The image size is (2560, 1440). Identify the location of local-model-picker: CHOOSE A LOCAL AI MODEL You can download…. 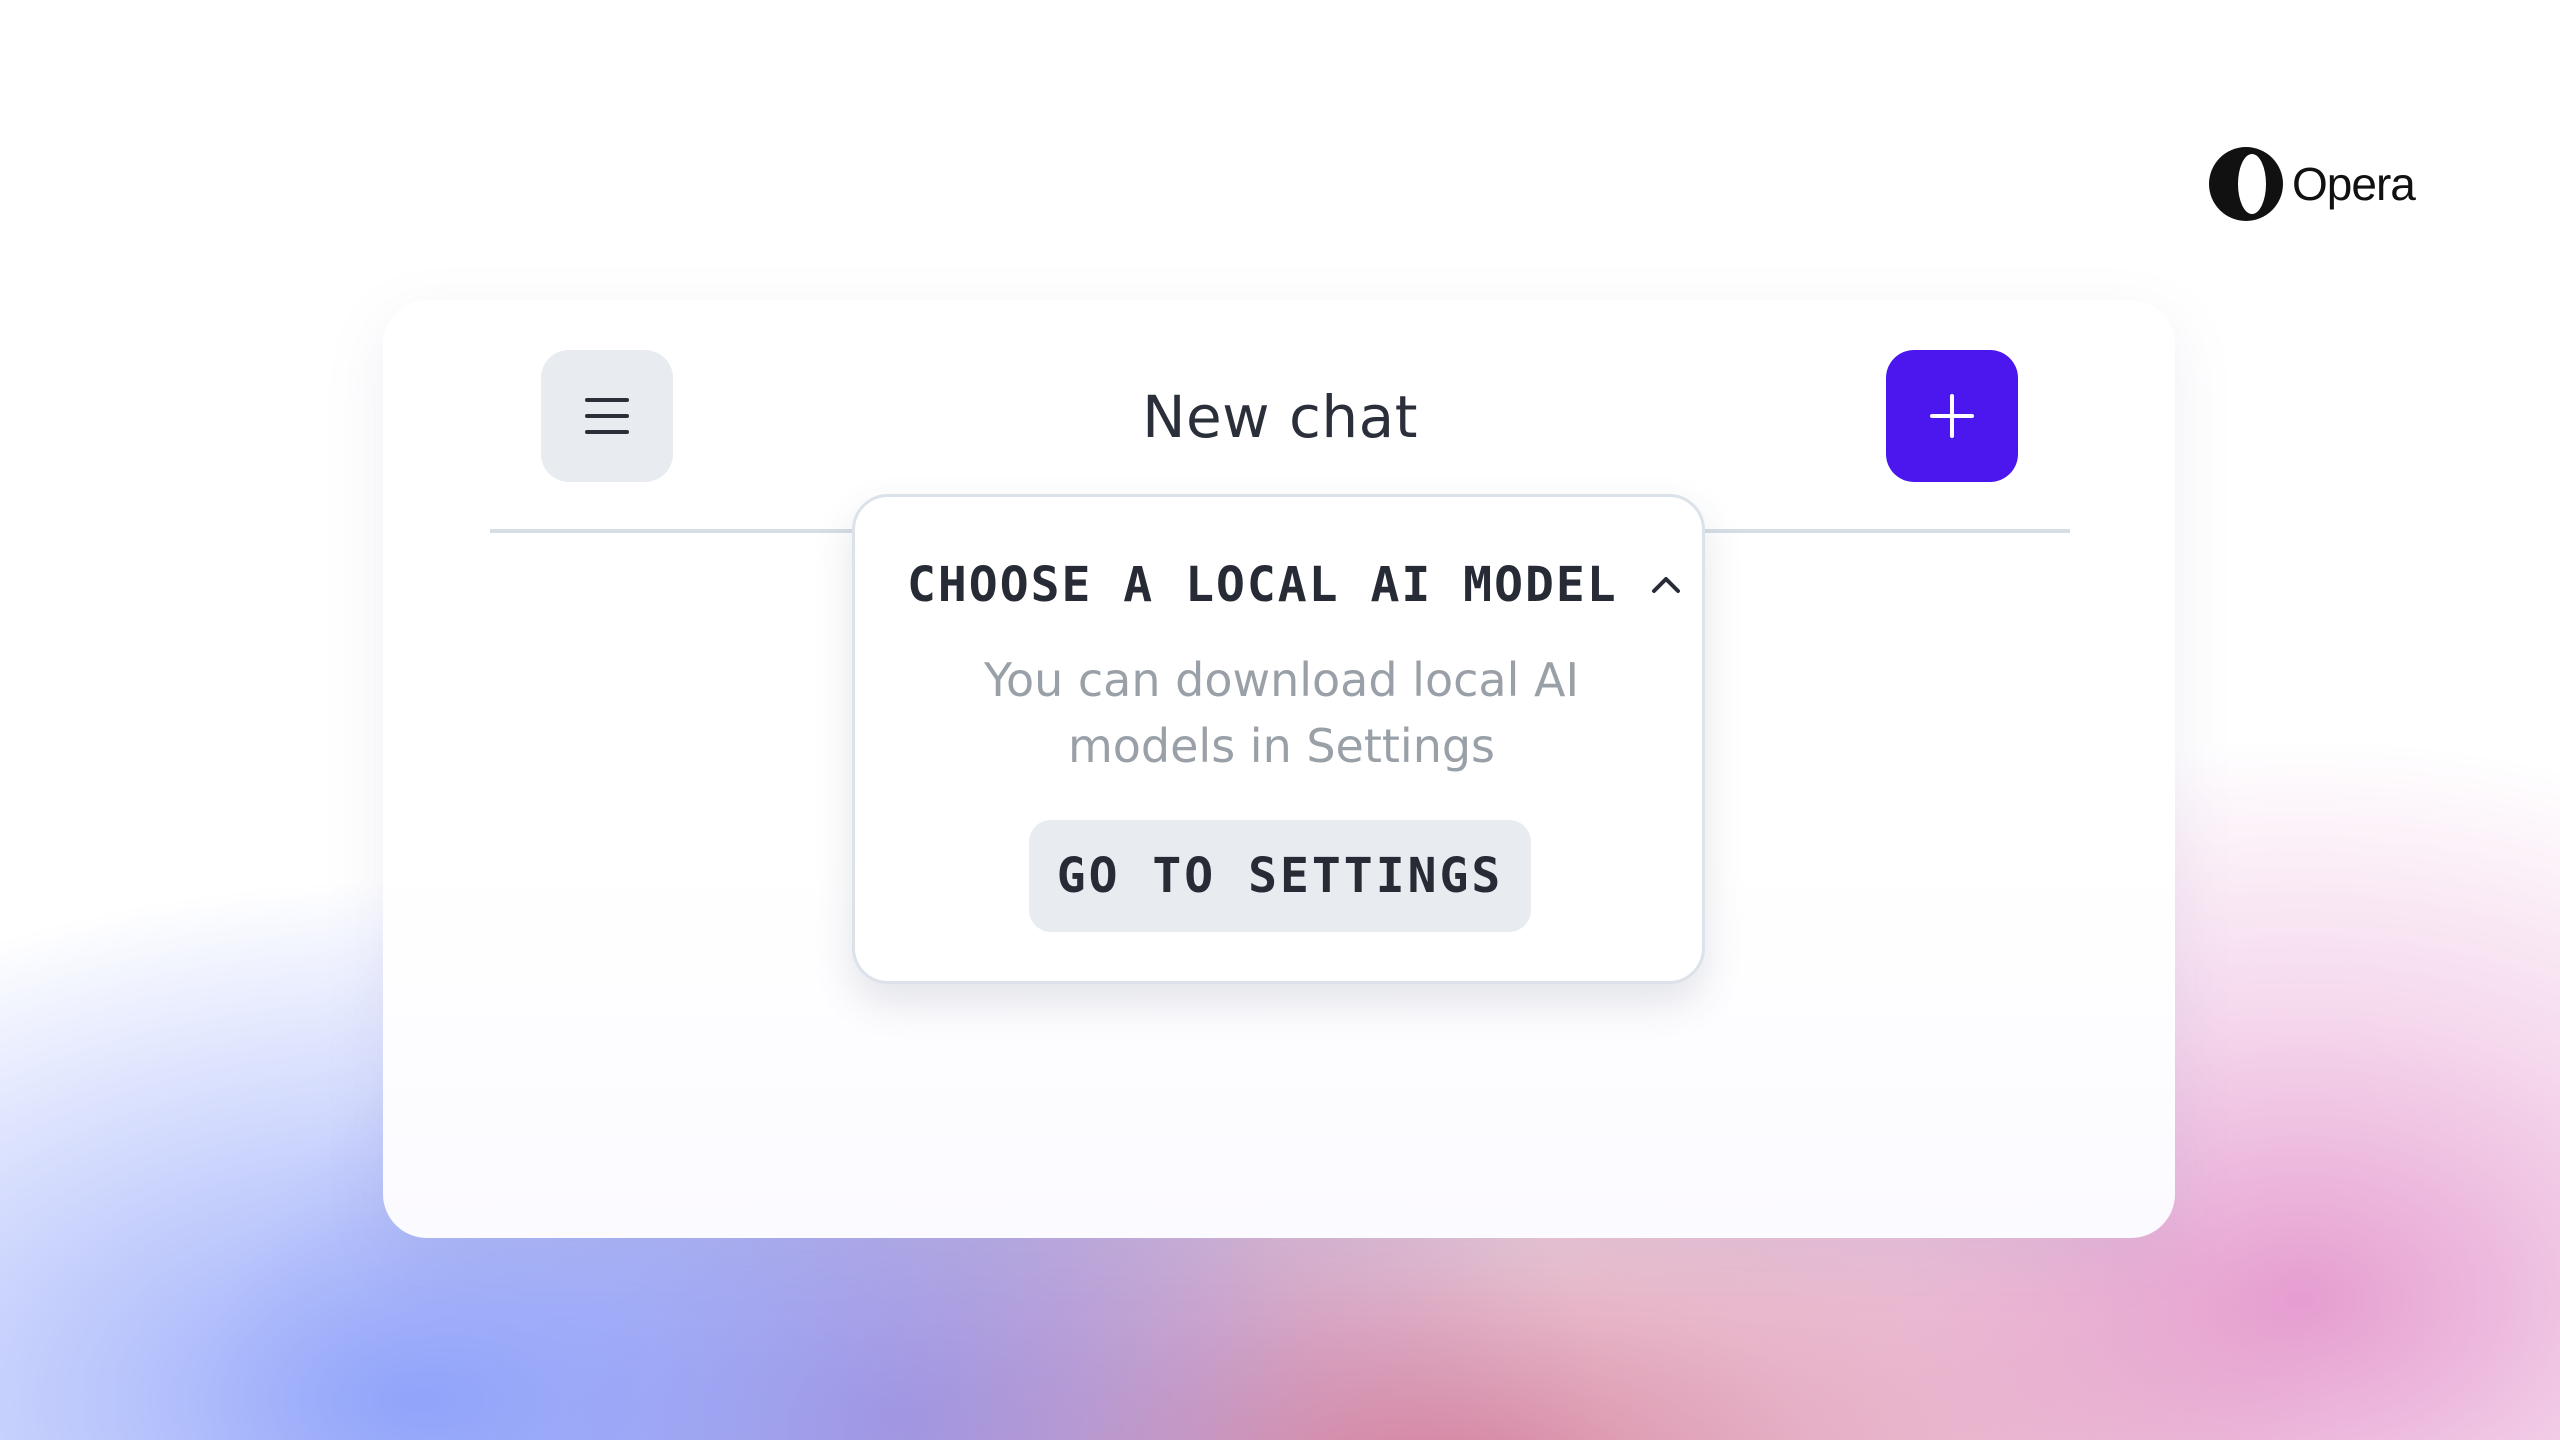
(1278, 739).